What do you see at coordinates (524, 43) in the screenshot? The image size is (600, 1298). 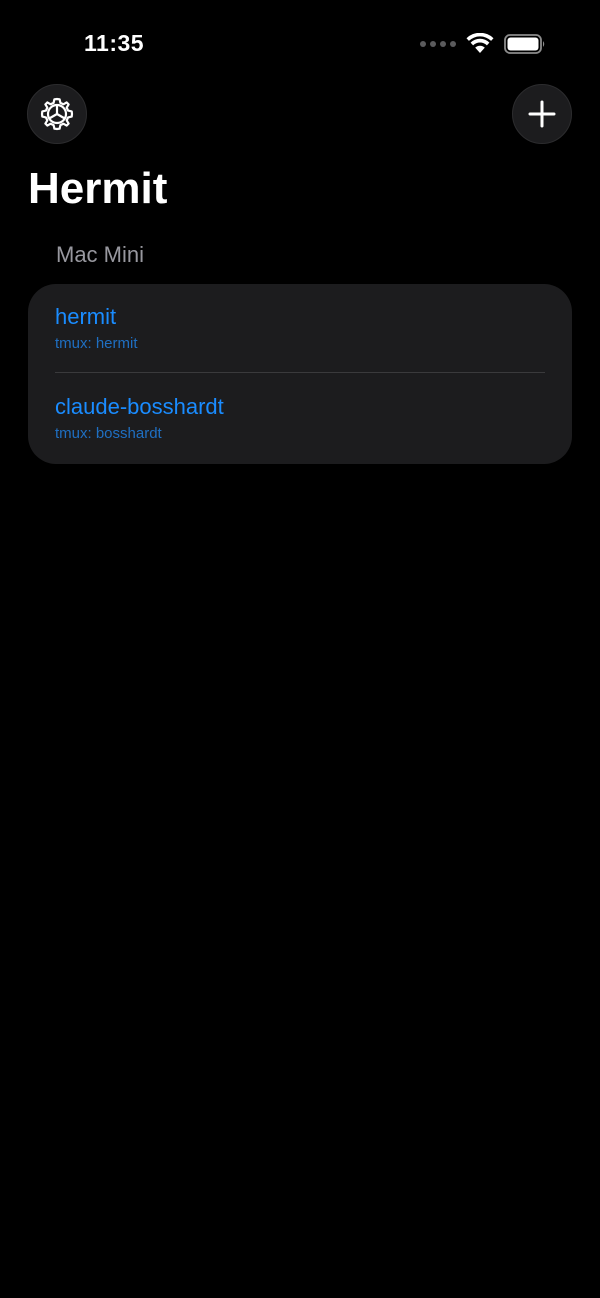 I see `battery-icon` at bounding box center [524, 43].